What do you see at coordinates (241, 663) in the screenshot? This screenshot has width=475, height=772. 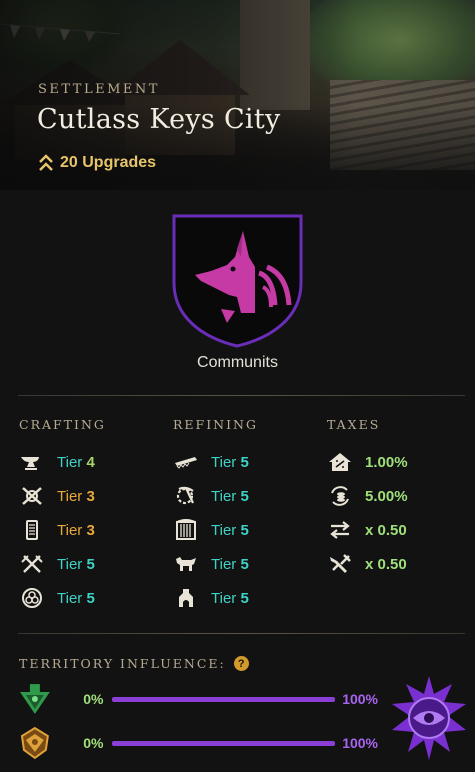 I see `help-icon: ?` at bounding box center [241, 663].